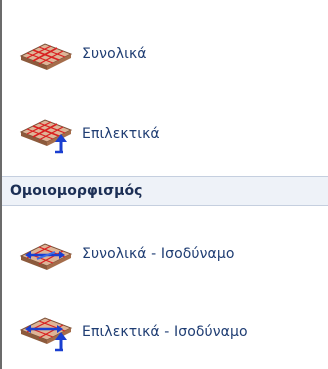 The image size is (328, 369). Describe the element at coordinates (121, 134) in the screenshot. I see `menu-item-label: Επιλεκτικά` at that location.